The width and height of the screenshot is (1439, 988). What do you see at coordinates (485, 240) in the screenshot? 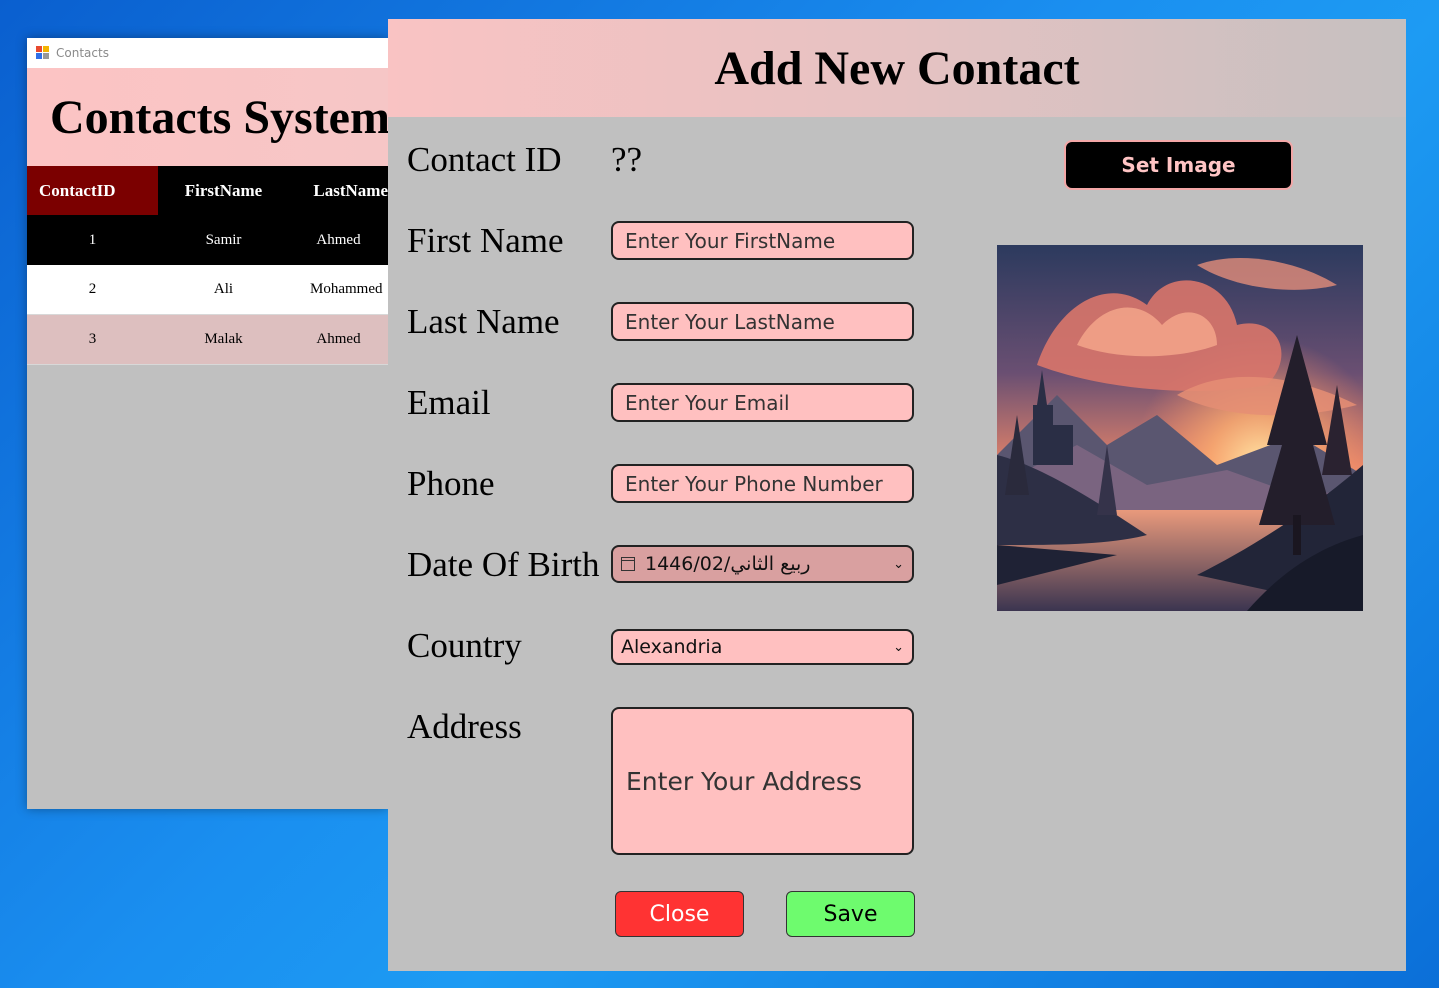
I see `first-name-label: First Name` at bounding box center [485, 240].